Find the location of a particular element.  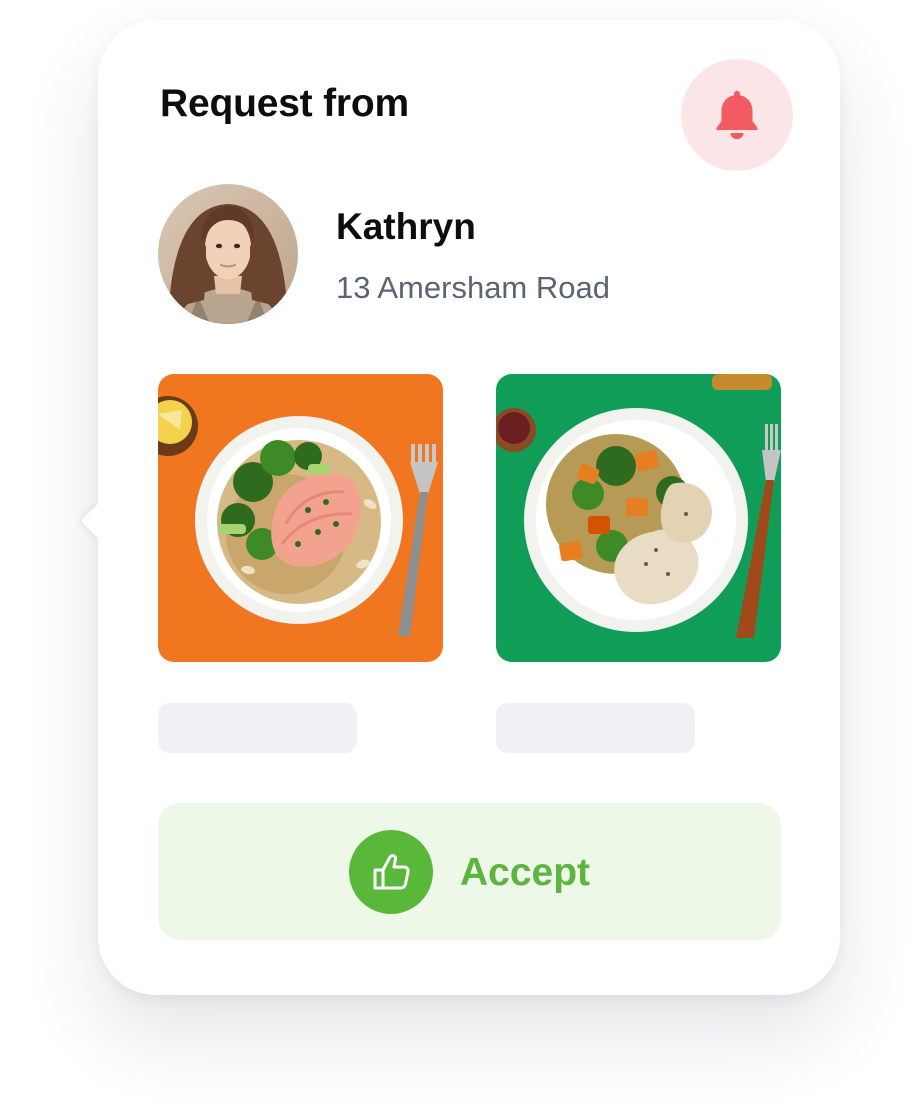

meal-image-salmon is located at coordinates (300, 518).